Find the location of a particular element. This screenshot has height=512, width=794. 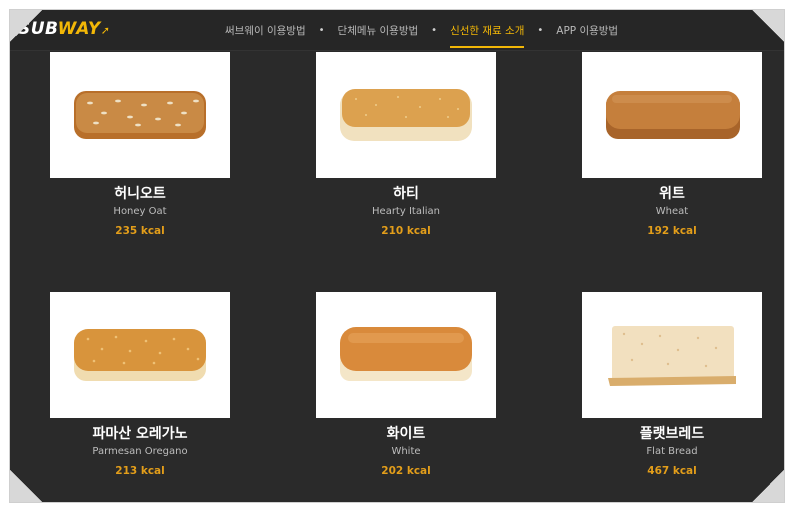

white-bread-icon is located at coordinates (406, 354).